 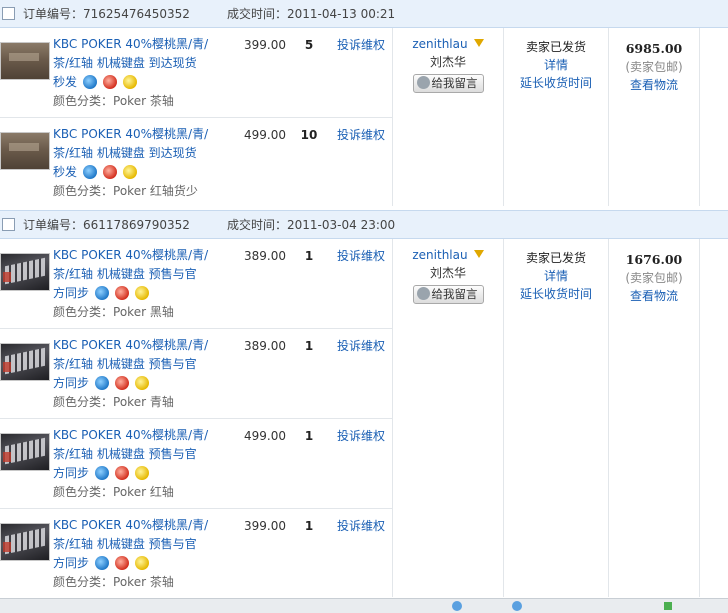 I want to click on item-quantity: 10, so click(x=309, y=135).